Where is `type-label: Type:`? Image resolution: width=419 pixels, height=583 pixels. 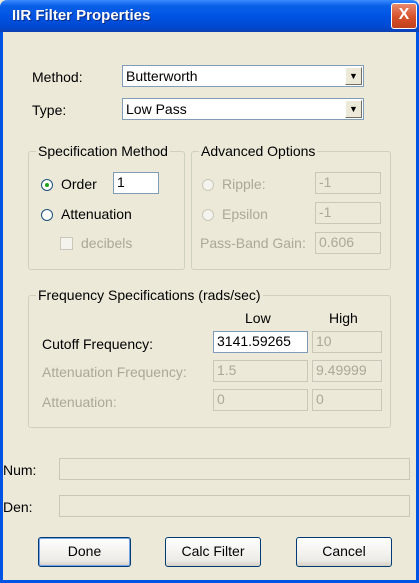
type-label: Type: is located at coordinates (49, 110).